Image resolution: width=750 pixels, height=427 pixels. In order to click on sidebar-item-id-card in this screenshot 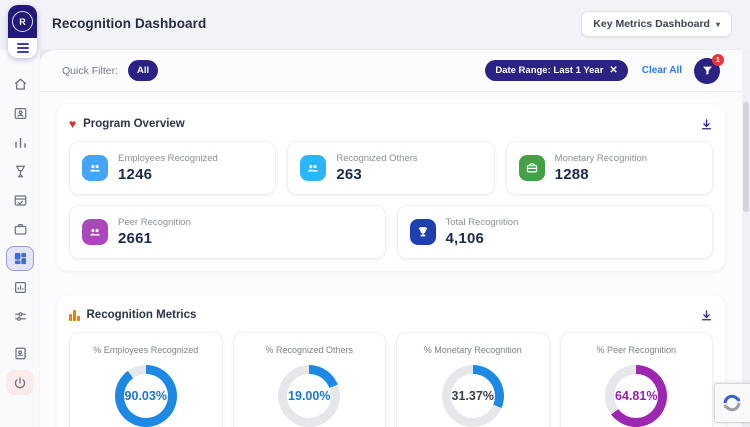, I will do `click(20, 113)`.